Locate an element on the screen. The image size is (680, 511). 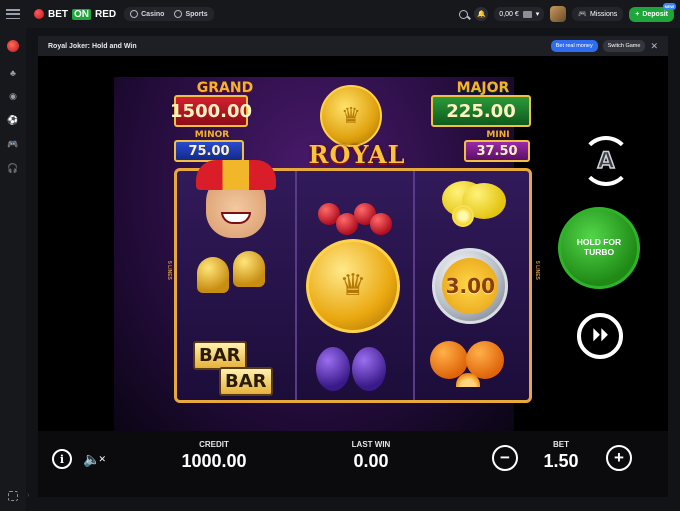
lines-label-left: 5 LINES is located at coordinates (169, 270).